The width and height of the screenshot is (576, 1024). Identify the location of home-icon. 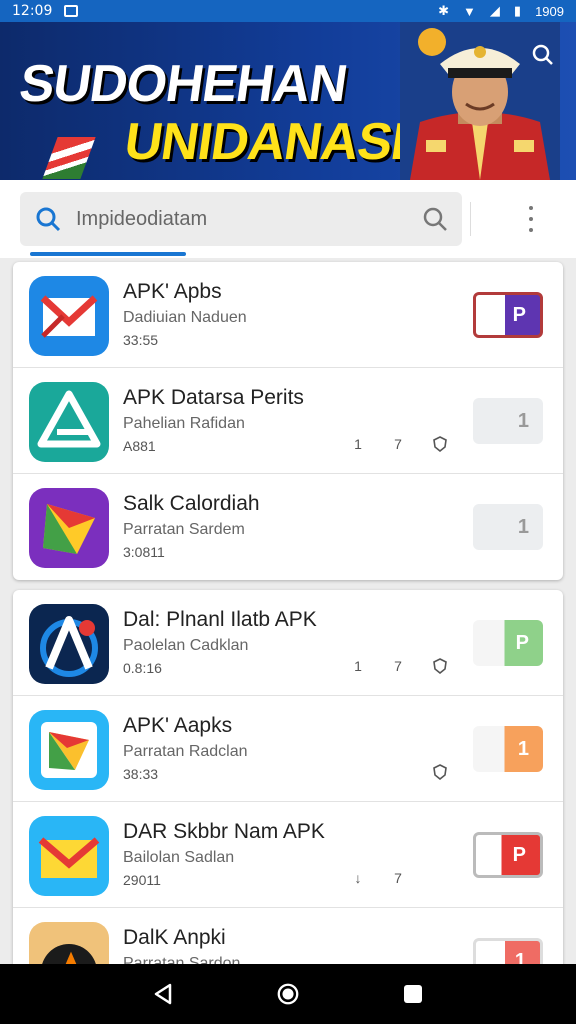
(288, 994).